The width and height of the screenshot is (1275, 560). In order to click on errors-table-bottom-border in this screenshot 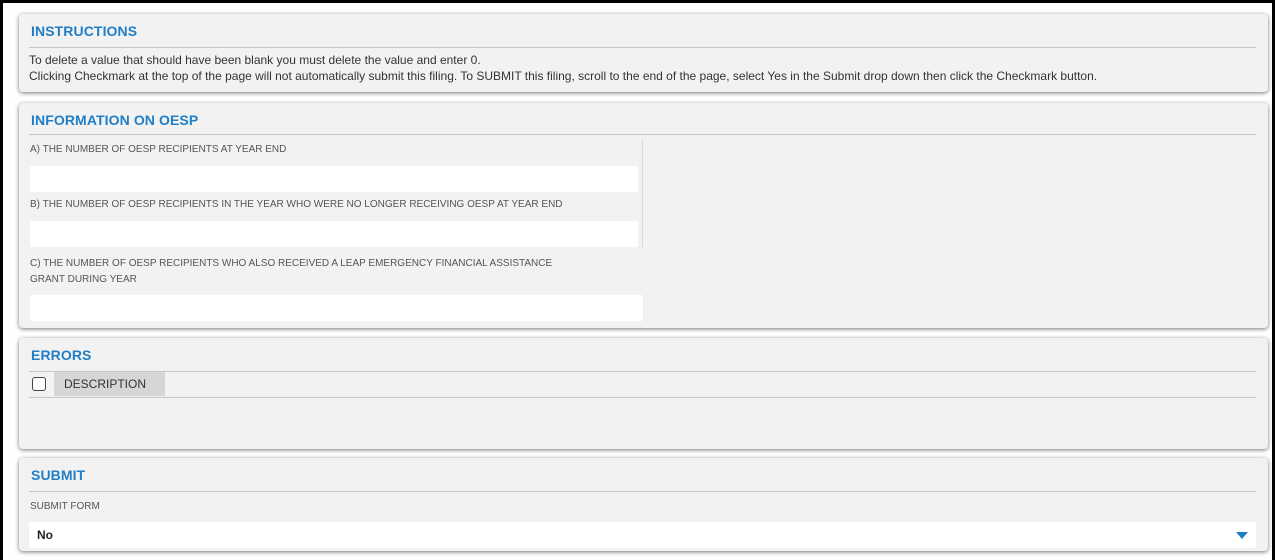, I will do `click(642, 397)`.